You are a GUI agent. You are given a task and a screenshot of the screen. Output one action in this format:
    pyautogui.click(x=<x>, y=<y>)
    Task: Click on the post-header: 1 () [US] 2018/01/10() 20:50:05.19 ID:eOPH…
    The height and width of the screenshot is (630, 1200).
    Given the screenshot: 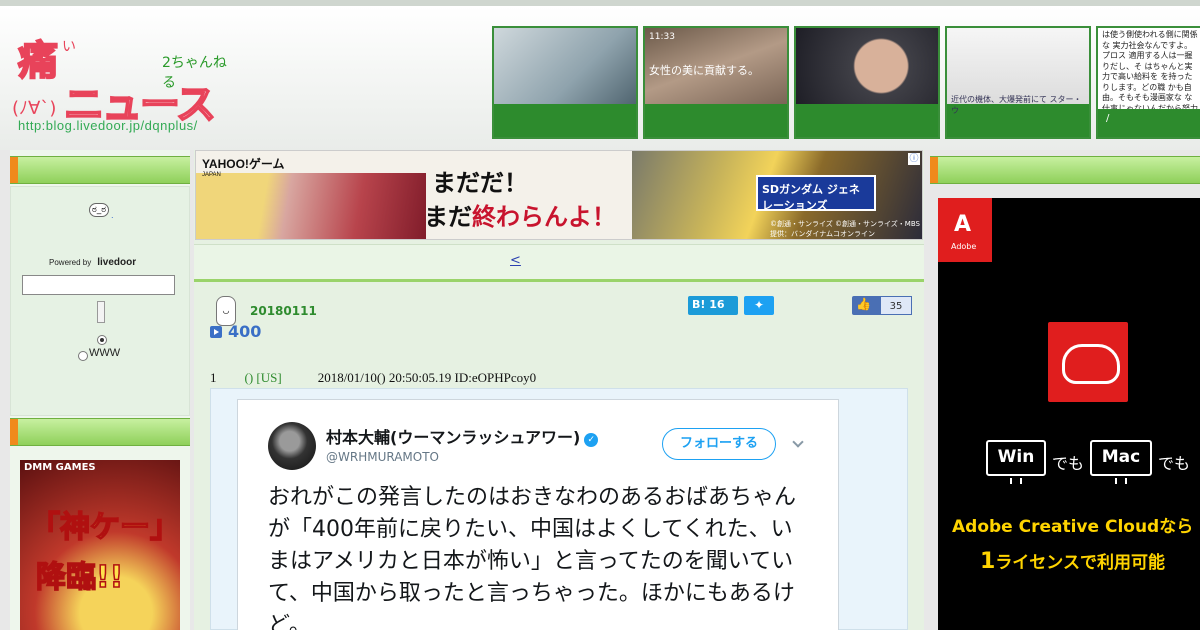 What is the action you would take?
    pyautogui.click(x=373, y=378)
    